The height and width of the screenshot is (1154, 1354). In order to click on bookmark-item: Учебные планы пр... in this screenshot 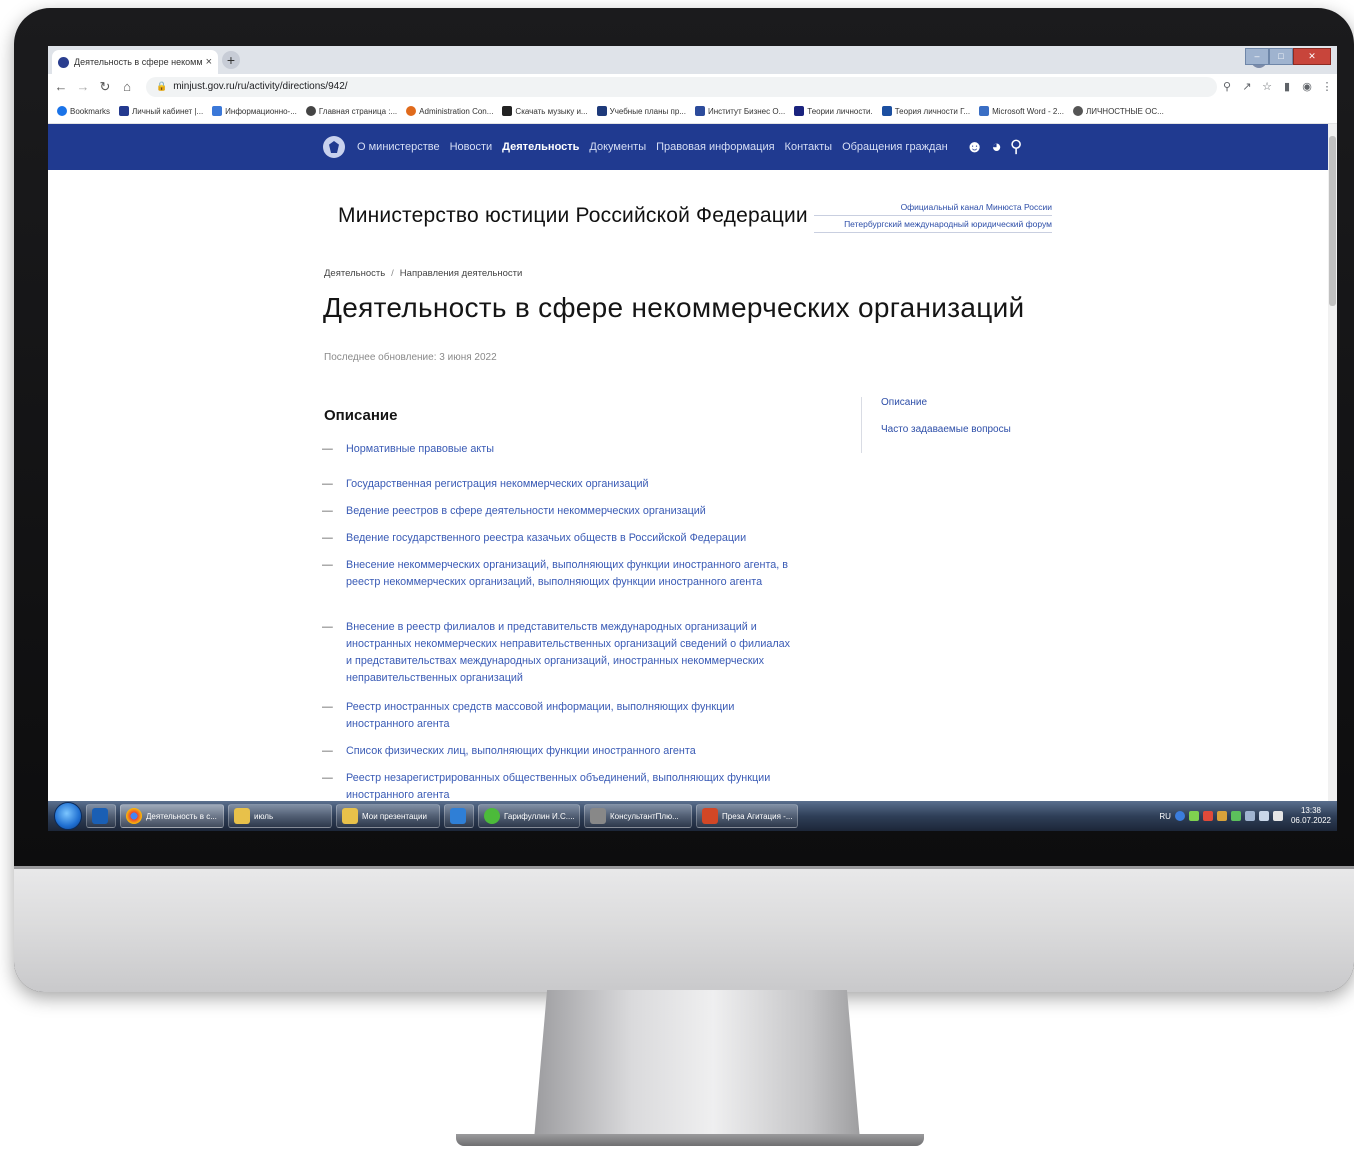, I will do `click(641, 111)`.